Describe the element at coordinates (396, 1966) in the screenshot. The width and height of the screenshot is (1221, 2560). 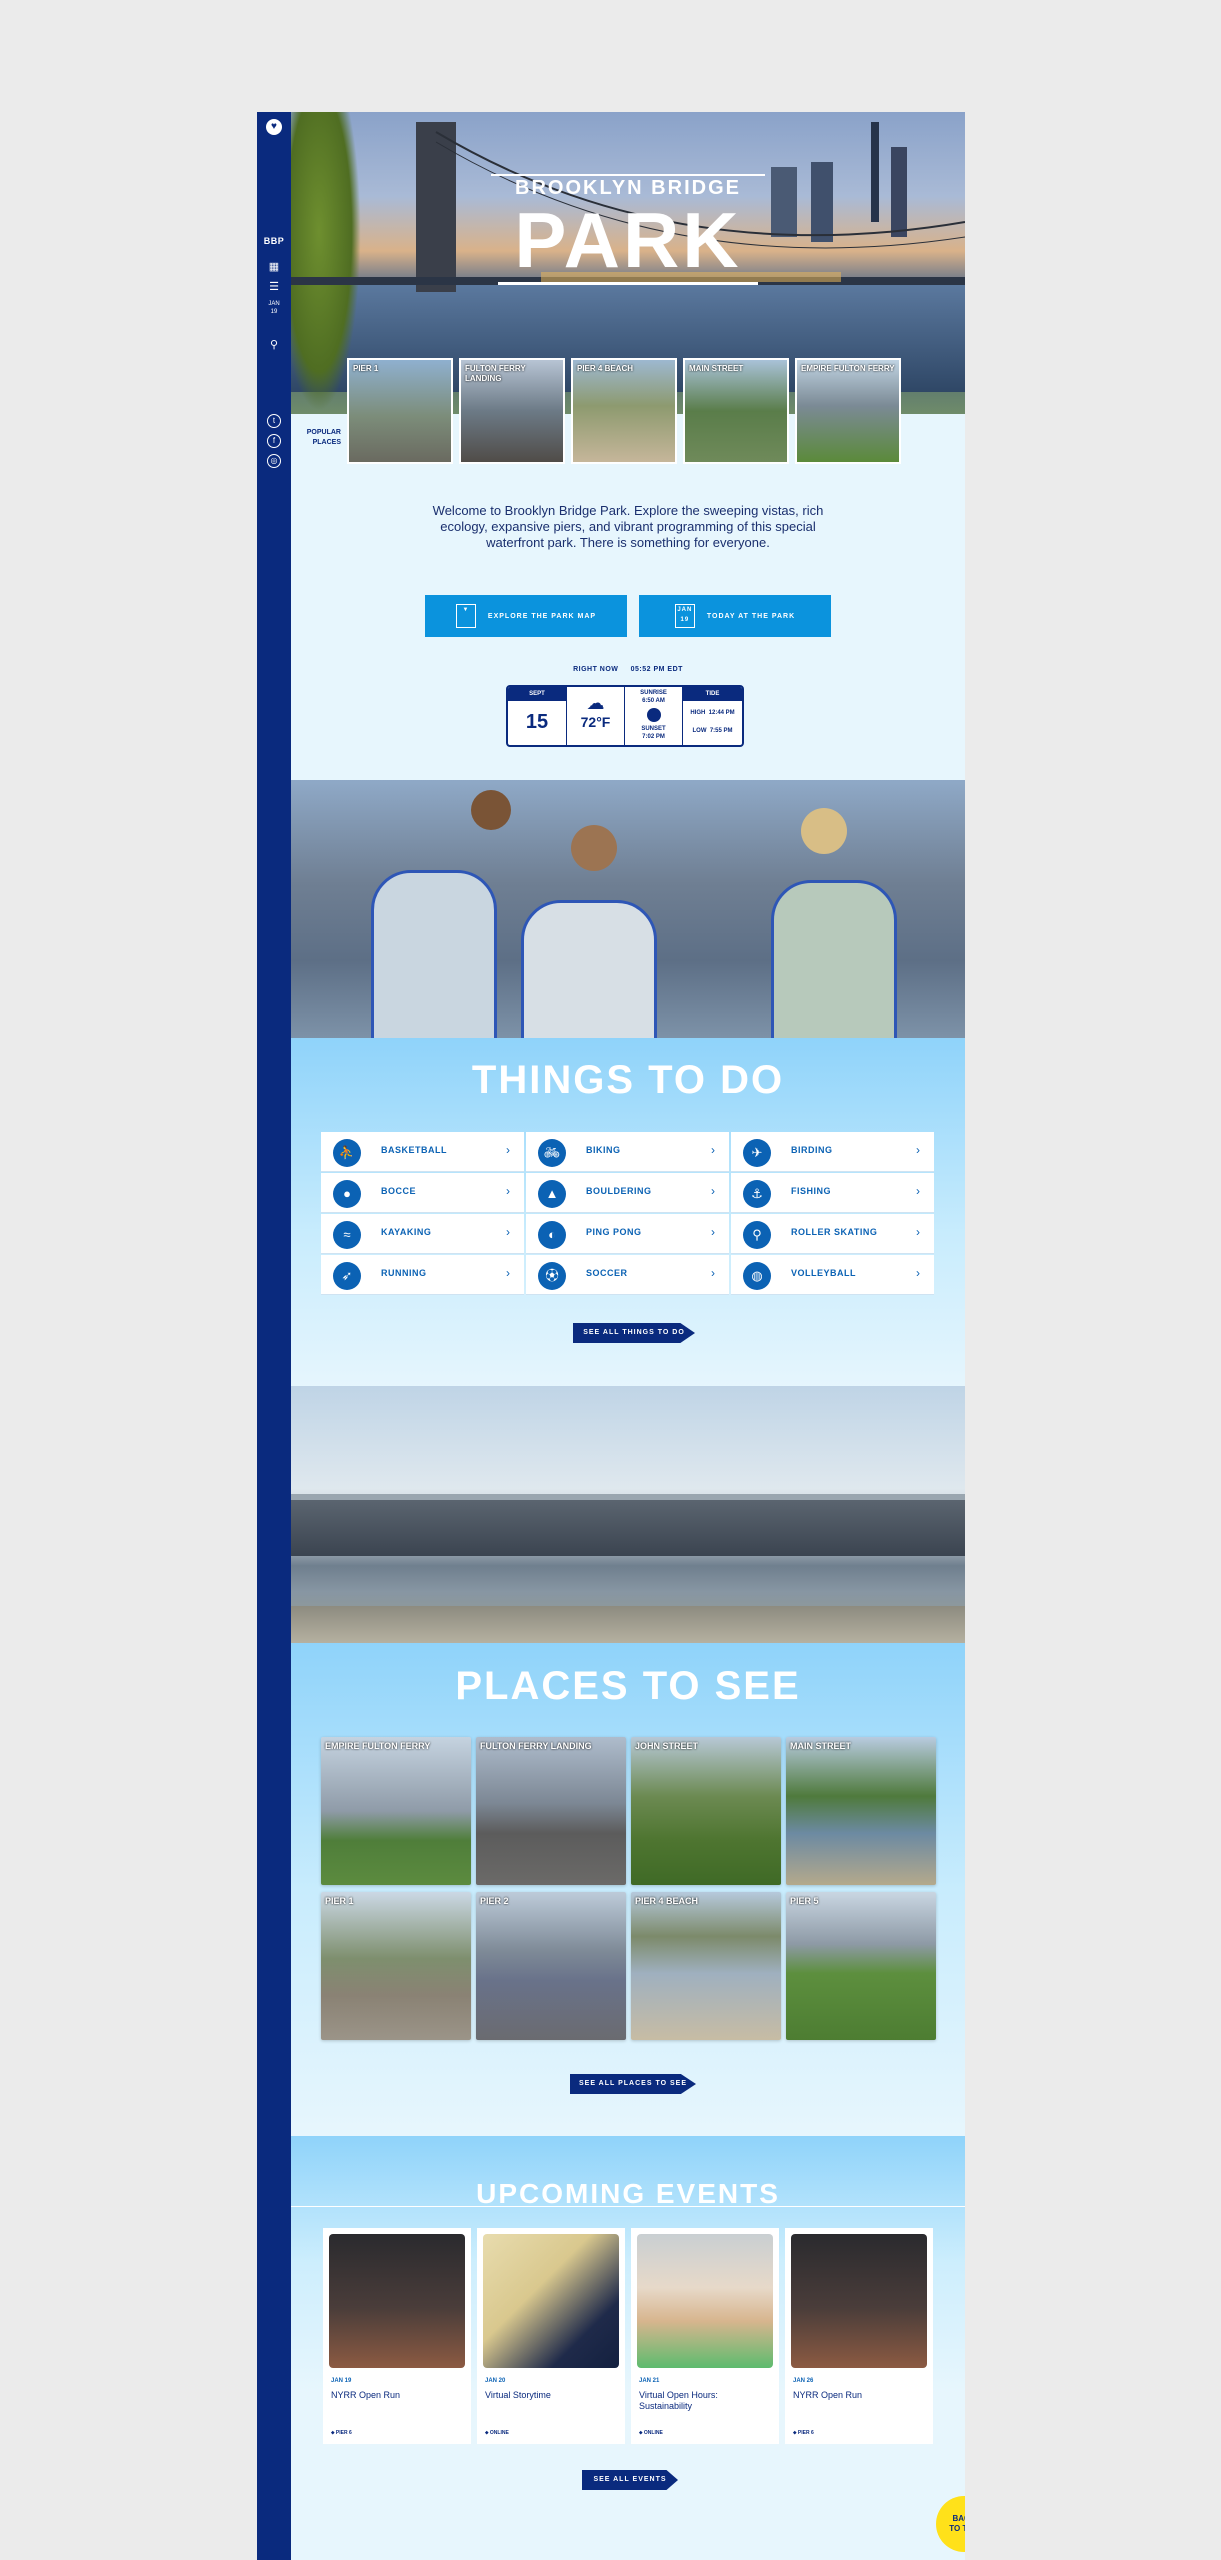
I see `place-card: PIER 1` at that location.